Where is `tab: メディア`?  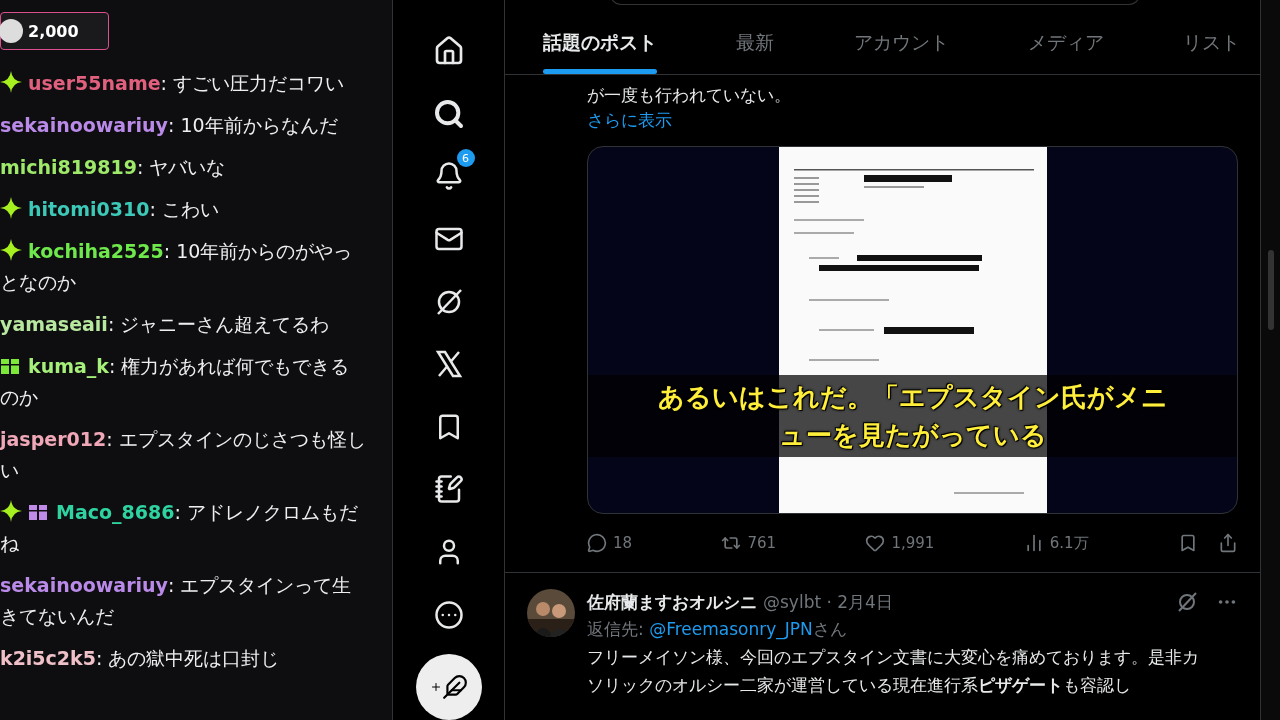 tab: メディア is located at coordinates (1065, 39).